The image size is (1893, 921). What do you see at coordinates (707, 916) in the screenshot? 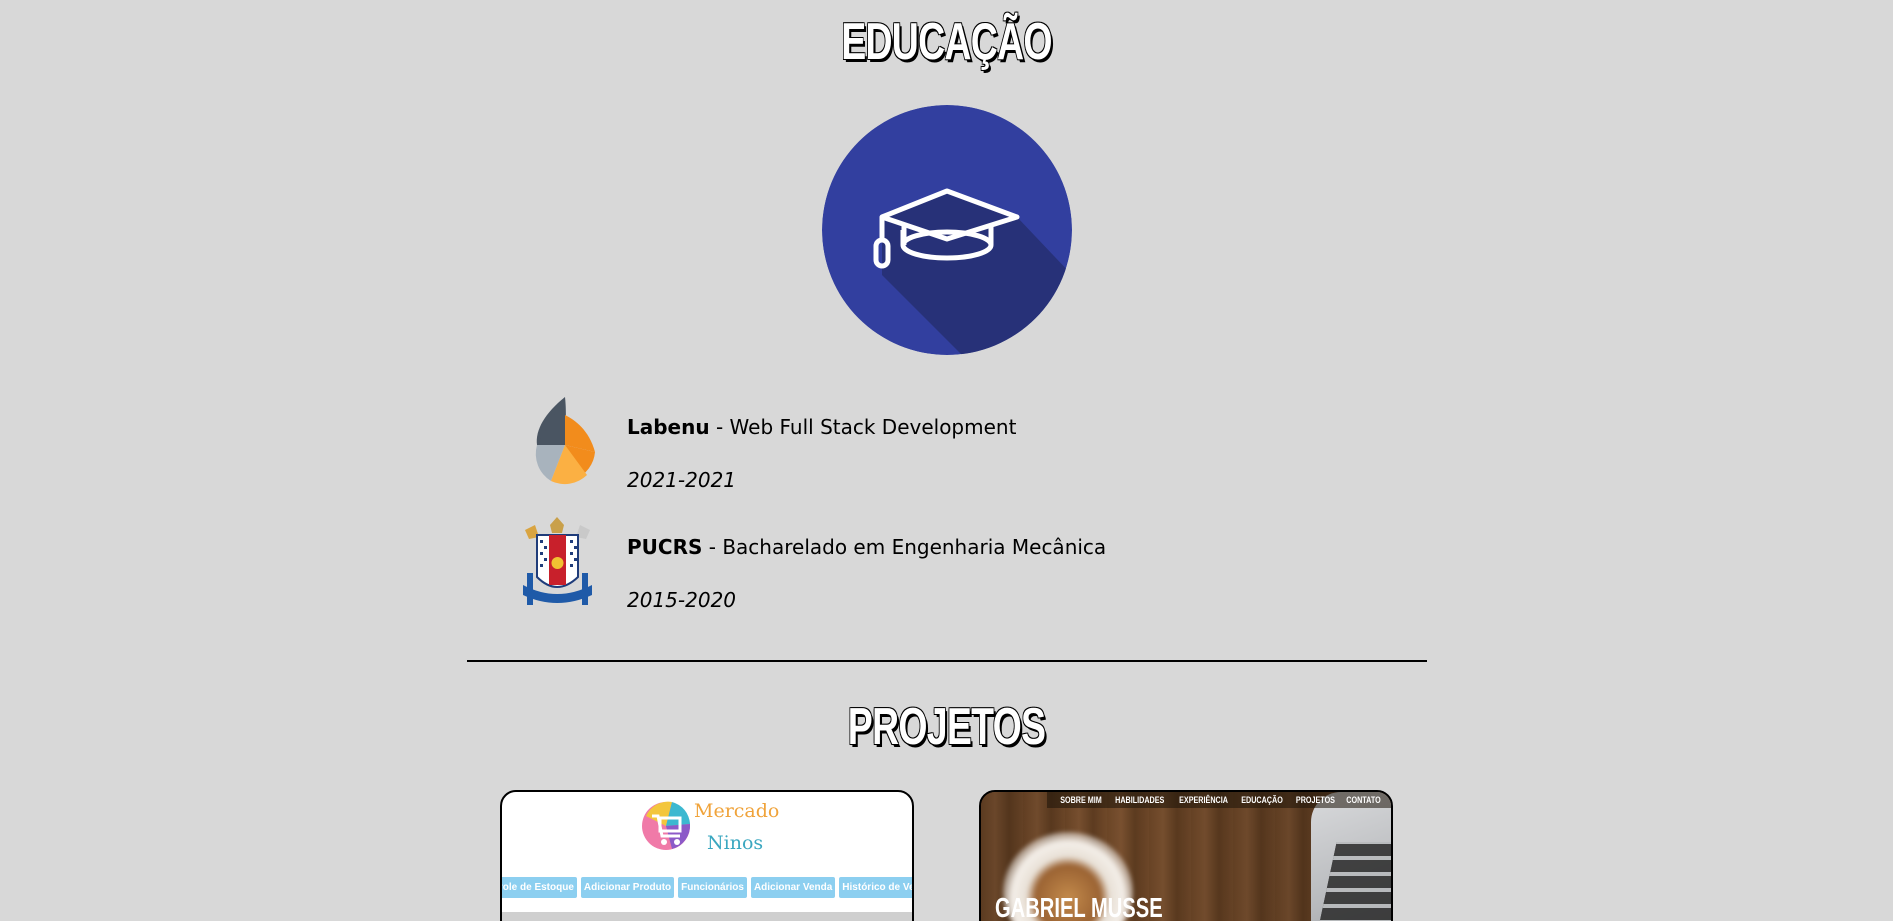
I see `mercado-content-area` at bounding box center [707, 916].